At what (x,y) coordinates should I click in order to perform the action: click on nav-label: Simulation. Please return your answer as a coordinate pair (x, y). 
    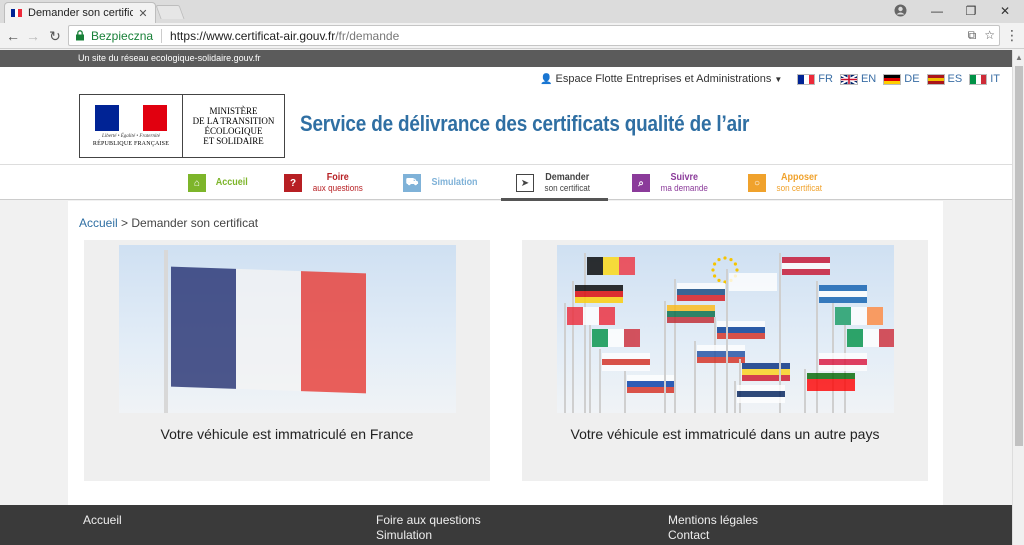
    Looking at the image, I should click on (454, 182).